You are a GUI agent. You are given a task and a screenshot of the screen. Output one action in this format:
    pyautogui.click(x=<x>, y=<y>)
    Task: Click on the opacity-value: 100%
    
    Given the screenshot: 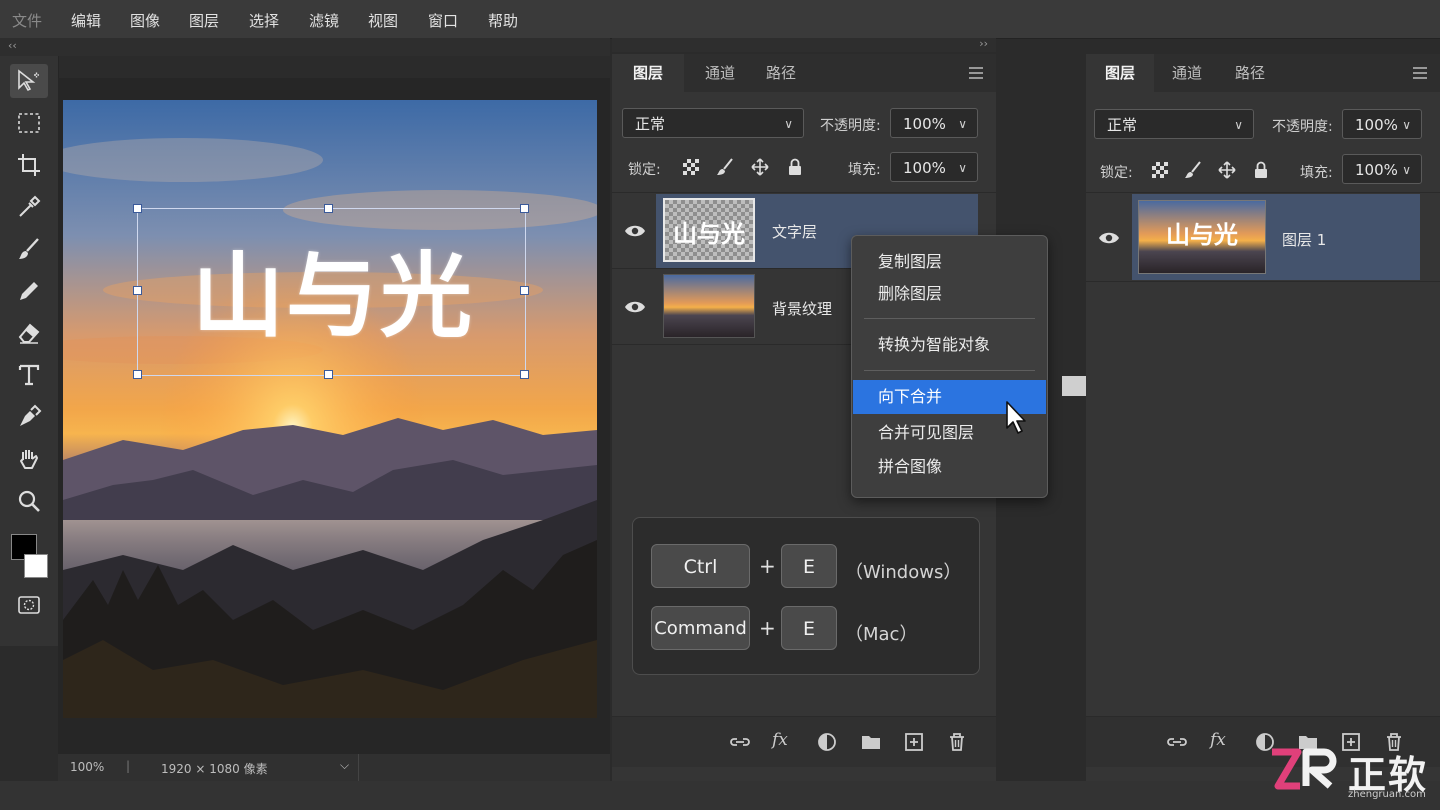 What is the action you would take?
    pyautogui.click(x=1376, y=125)
    